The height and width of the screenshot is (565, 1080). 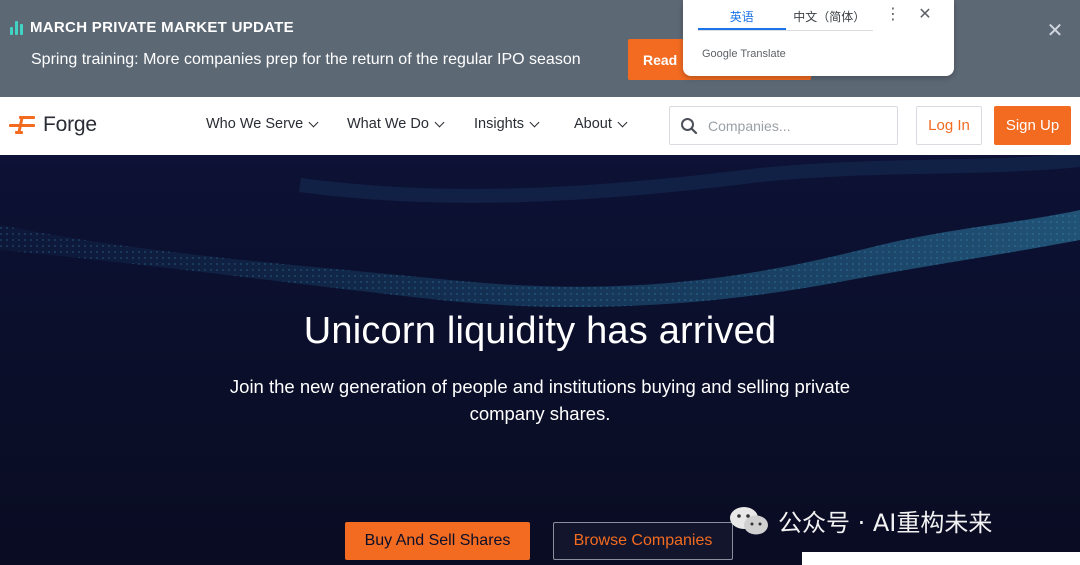 I want to click on company-search, so click(x=783, y=125).